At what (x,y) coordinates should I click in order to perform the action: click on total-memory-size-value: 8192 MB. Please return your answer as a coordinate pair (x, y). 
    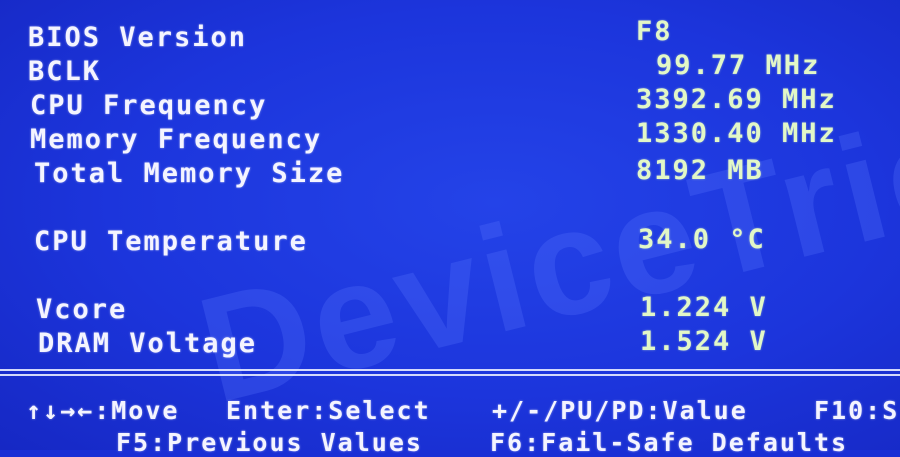
    Looking at the image, I should click on (700, 170).